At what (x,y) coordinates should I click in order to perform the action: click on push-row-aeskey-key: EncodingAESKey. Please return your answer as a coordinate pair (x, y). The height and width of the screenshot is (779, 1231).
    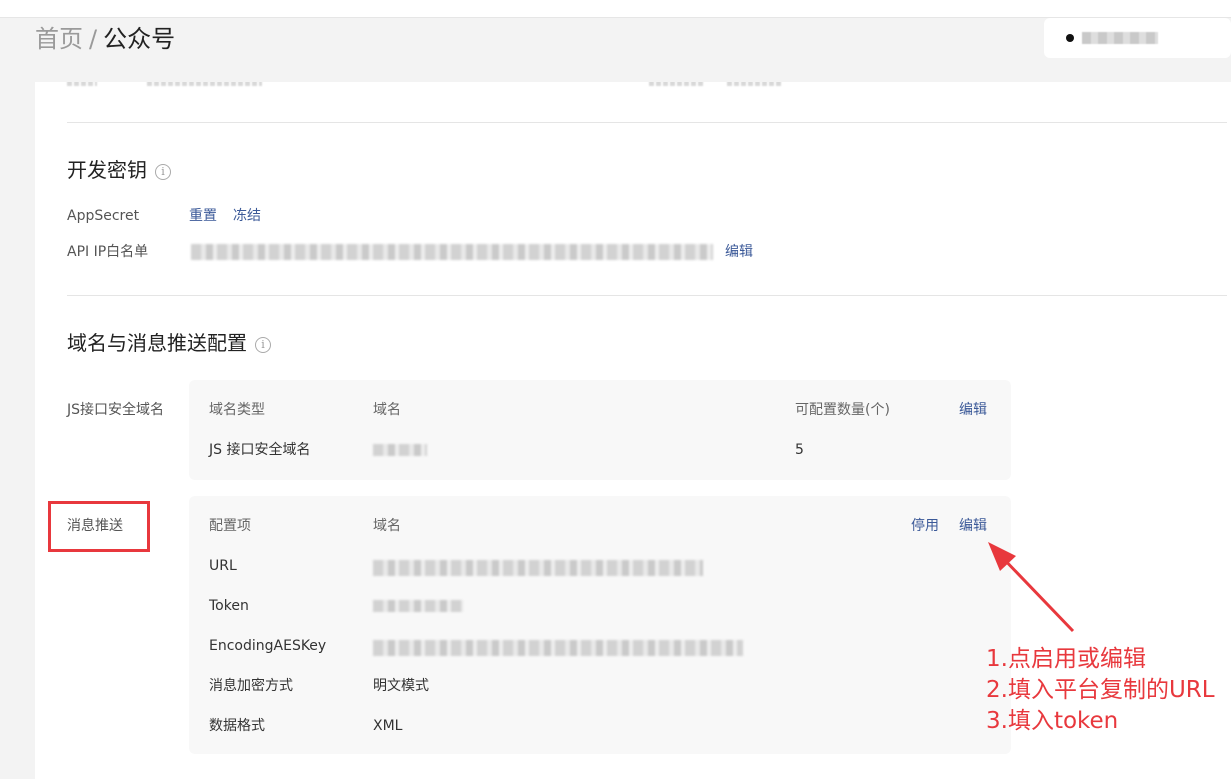
    Looking at the image, I should click on (268, 646).